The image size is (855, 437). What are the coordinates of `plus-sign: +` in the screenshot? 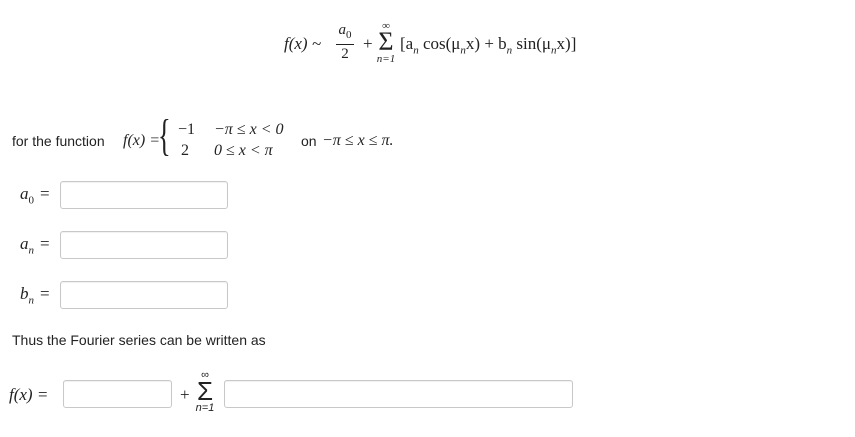 It's located at (368, 43).